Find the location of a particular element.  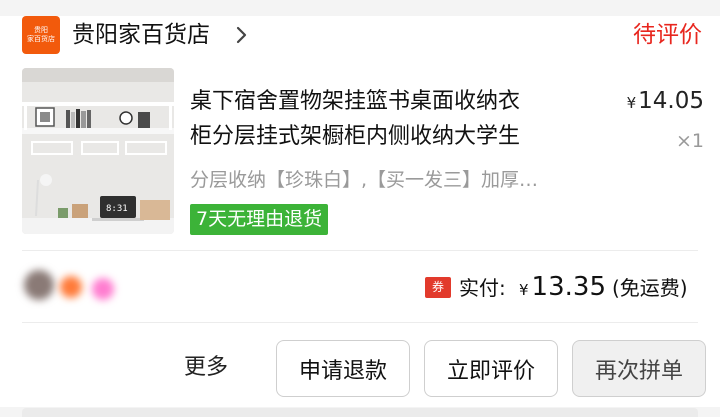

chevron-right-icon is located at coordinates (242, 35).